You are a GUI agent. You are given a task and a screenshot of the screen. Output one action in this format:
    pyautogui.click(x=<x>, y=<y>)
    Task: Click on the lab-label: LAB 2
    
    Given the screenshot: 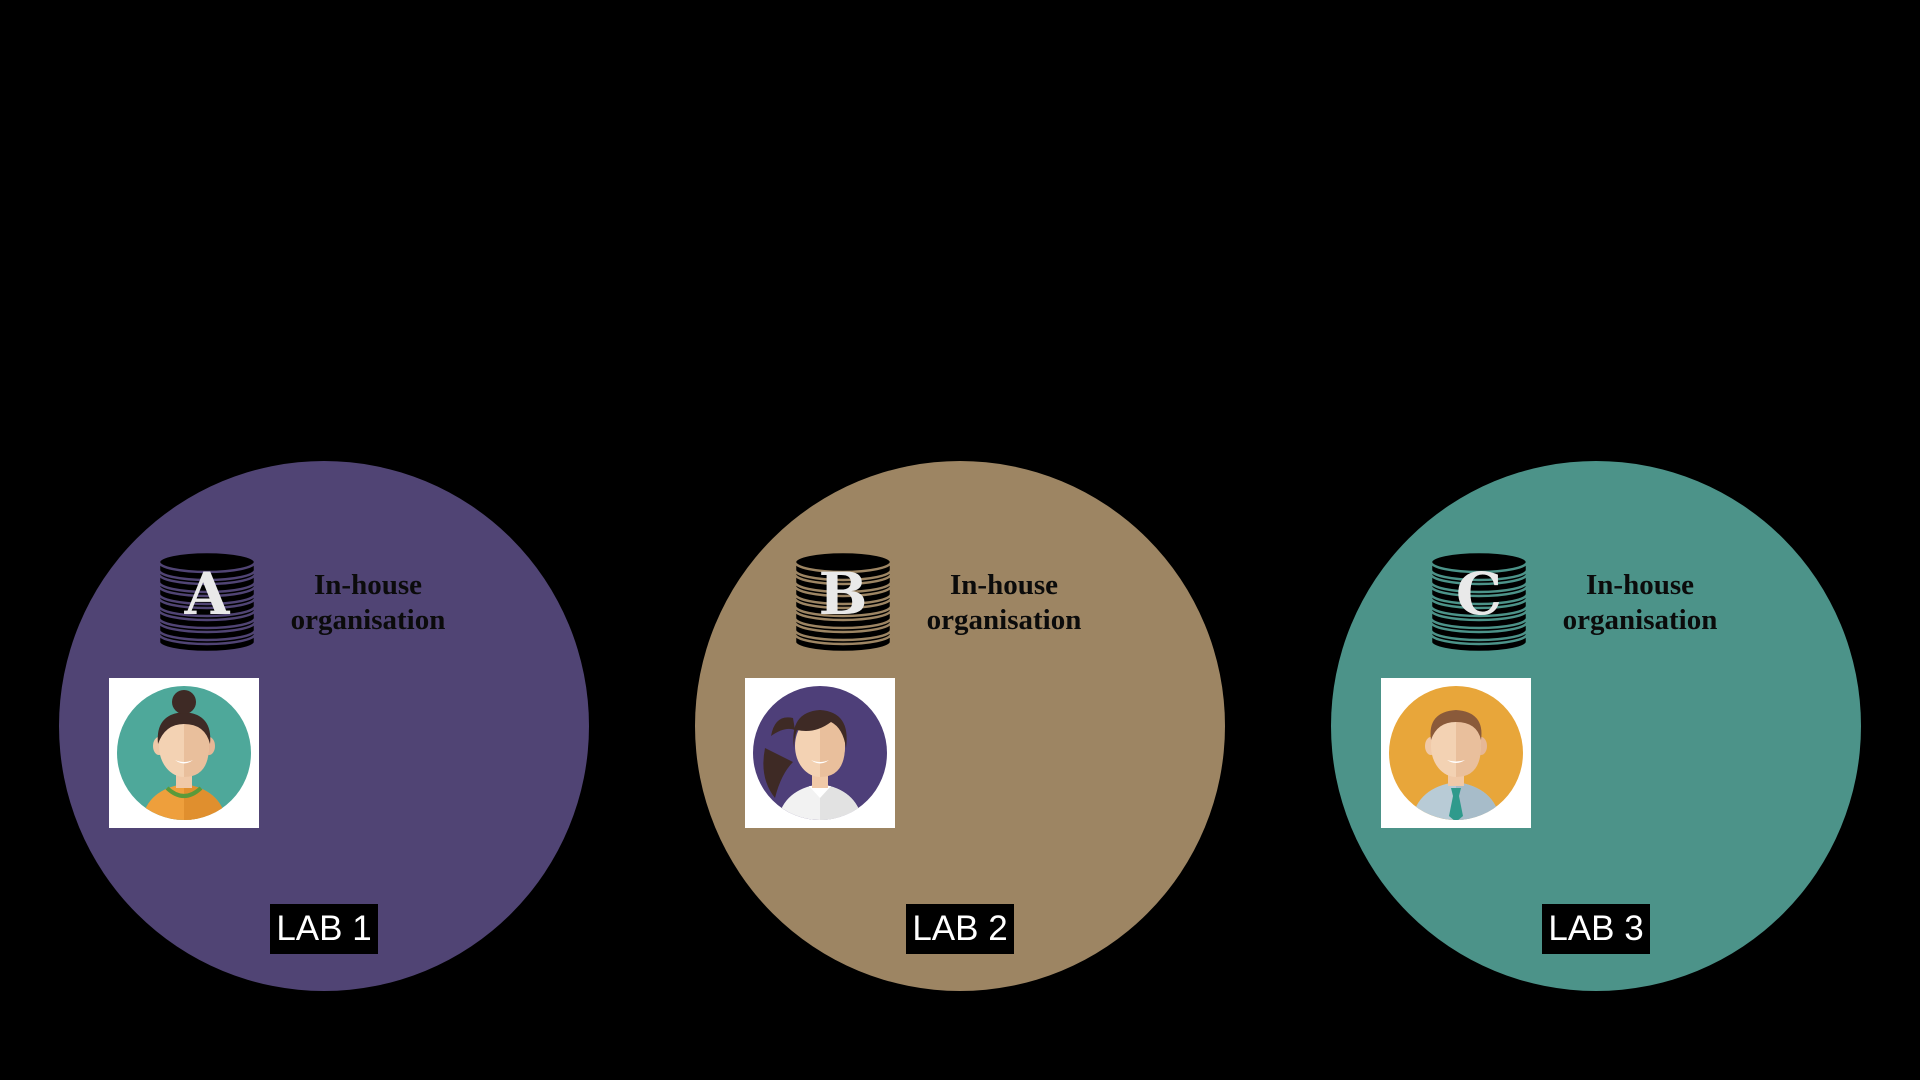 What is the action you would take?
    pyautogui.click(x=960, y=929)
    